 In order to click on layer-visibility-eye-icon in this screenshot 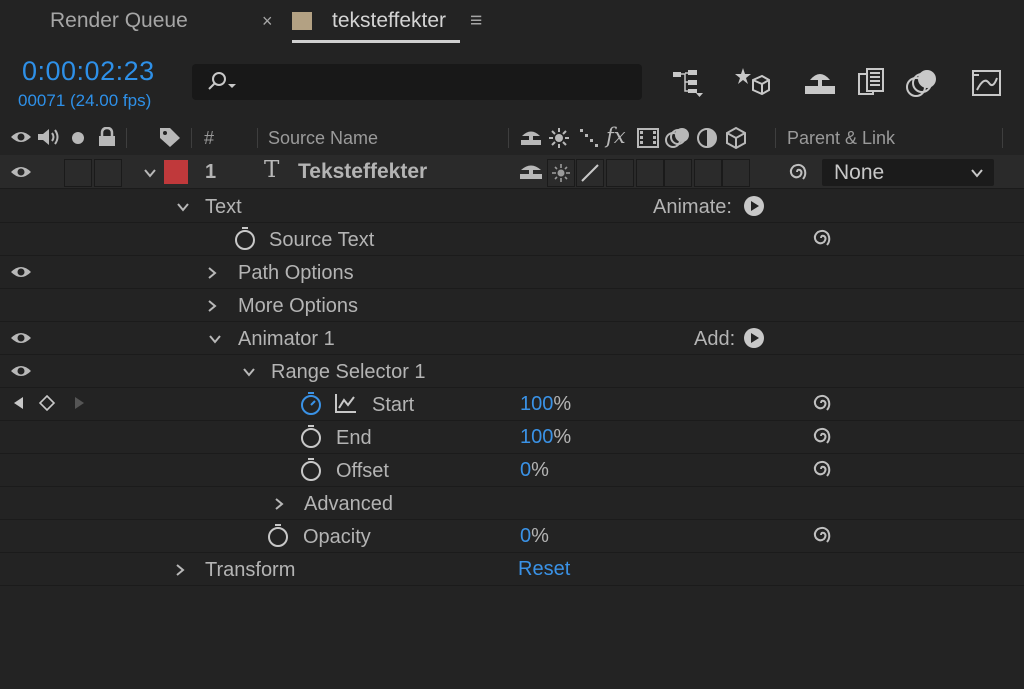, I will do `click(21, 172)`.